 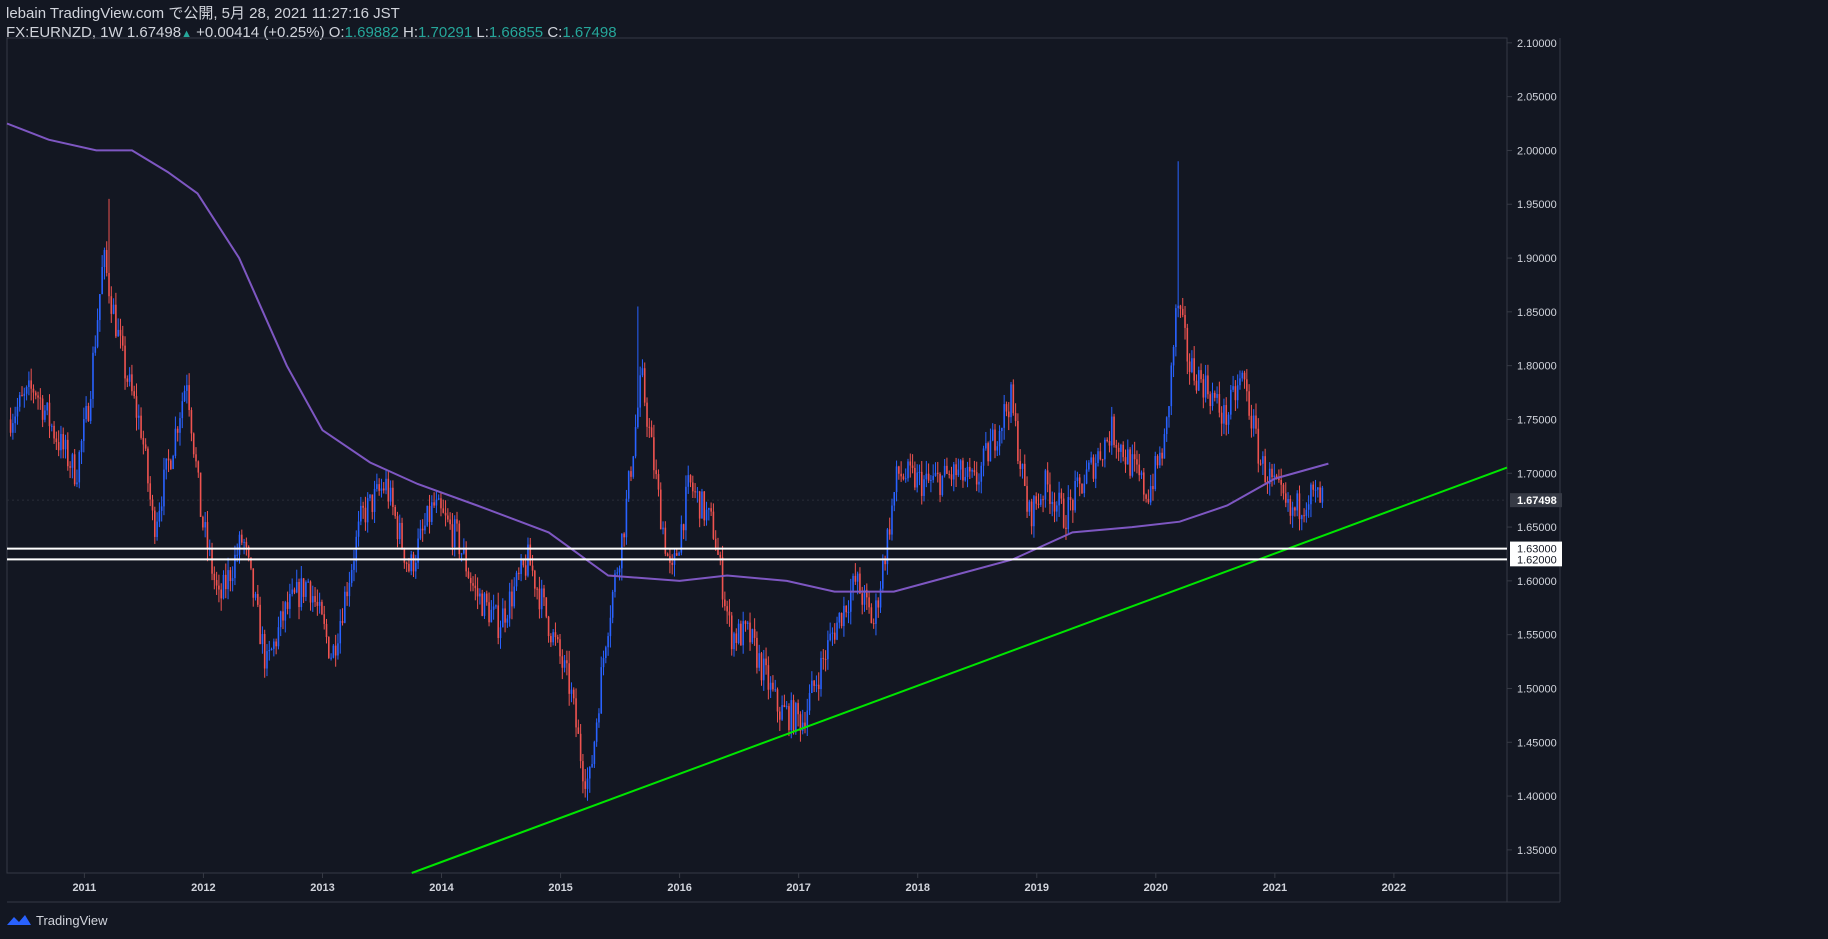 I want to click on y-tick-label: 1.75000, so click(x=1537, y=420).